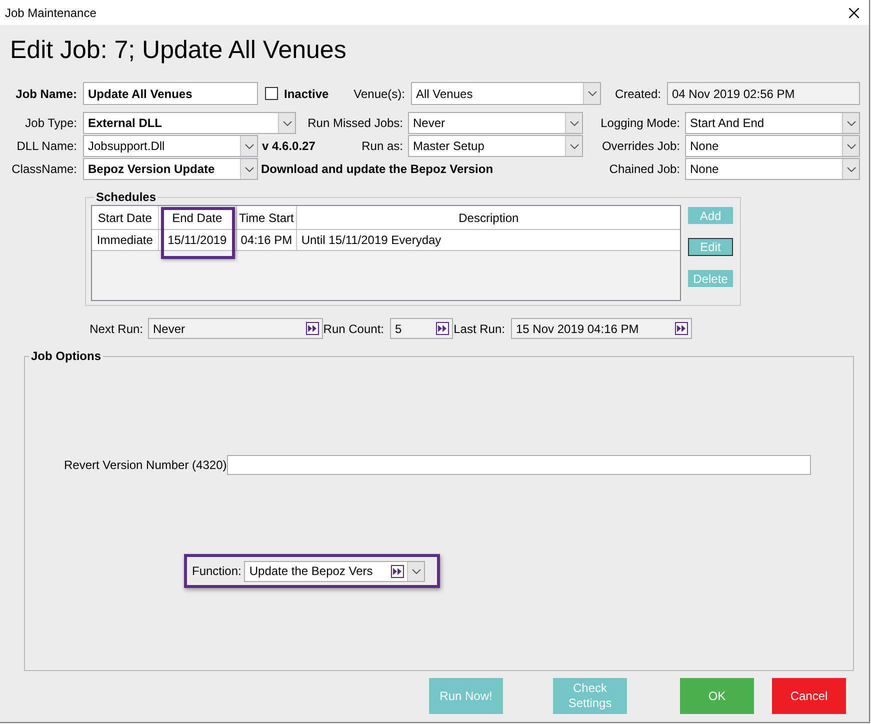 This screenshot has width=871, height=724. Describe the element at coordinates (51, 123) in the screenshot. I see `field-label: Job Type:` at that location.